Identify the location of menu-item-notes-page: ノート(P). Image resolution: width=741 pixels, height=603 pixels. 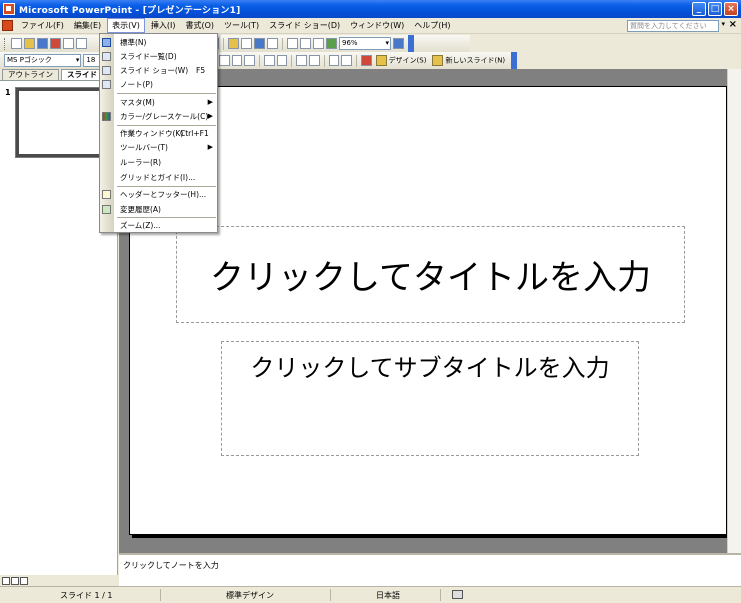
(158, 84).